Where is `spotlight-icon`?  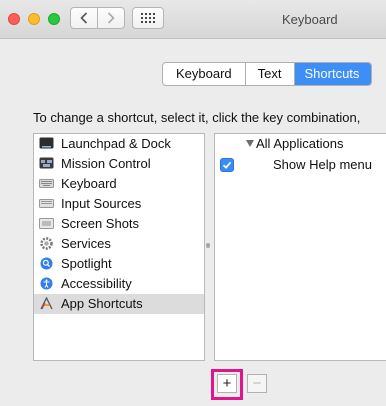
spotlight-icon is located at coordinates (46, 263).